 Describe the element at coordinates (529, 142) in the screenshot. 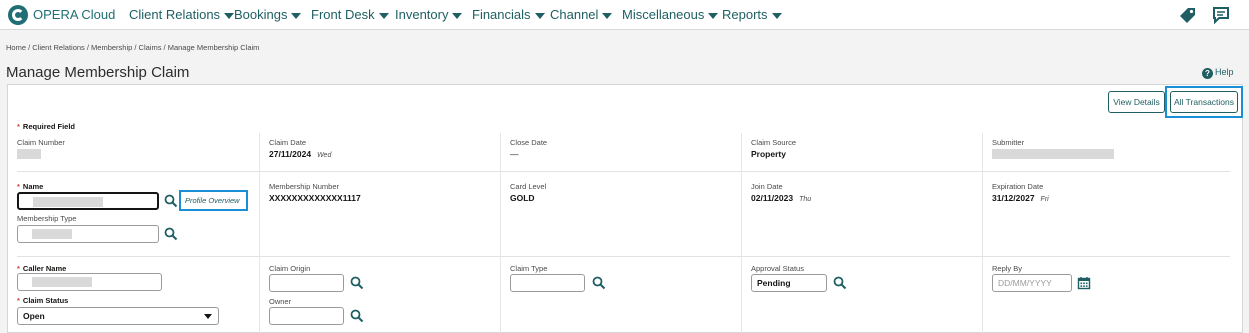

I see `close-date-label: Close Date` at that location.